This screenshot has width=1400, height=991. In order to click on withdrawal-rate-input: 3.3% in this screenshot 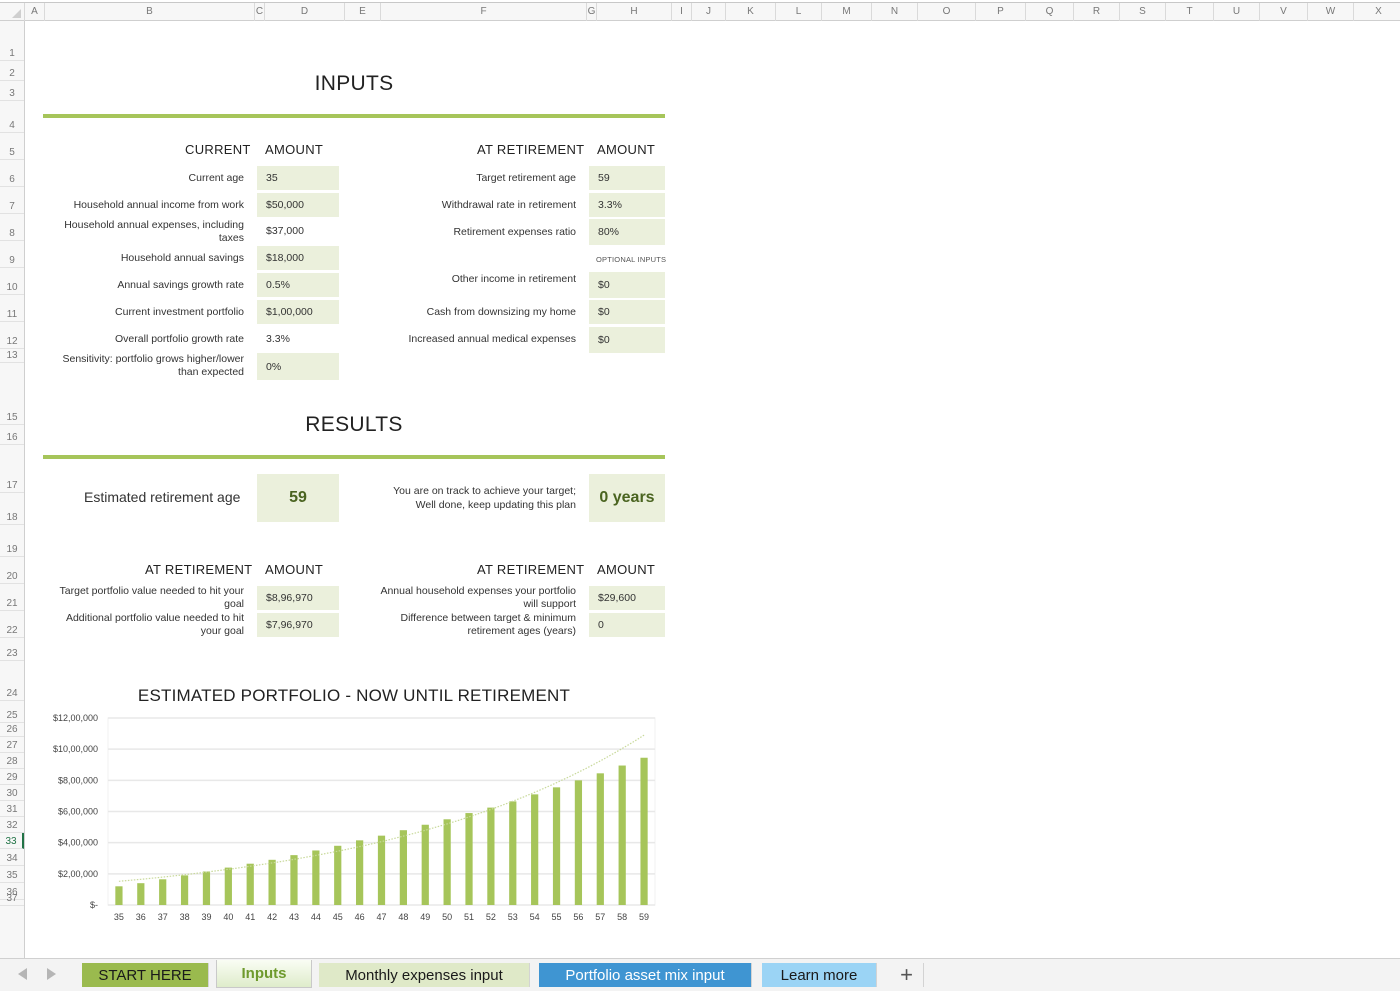, I will do `click(627, 205)`.